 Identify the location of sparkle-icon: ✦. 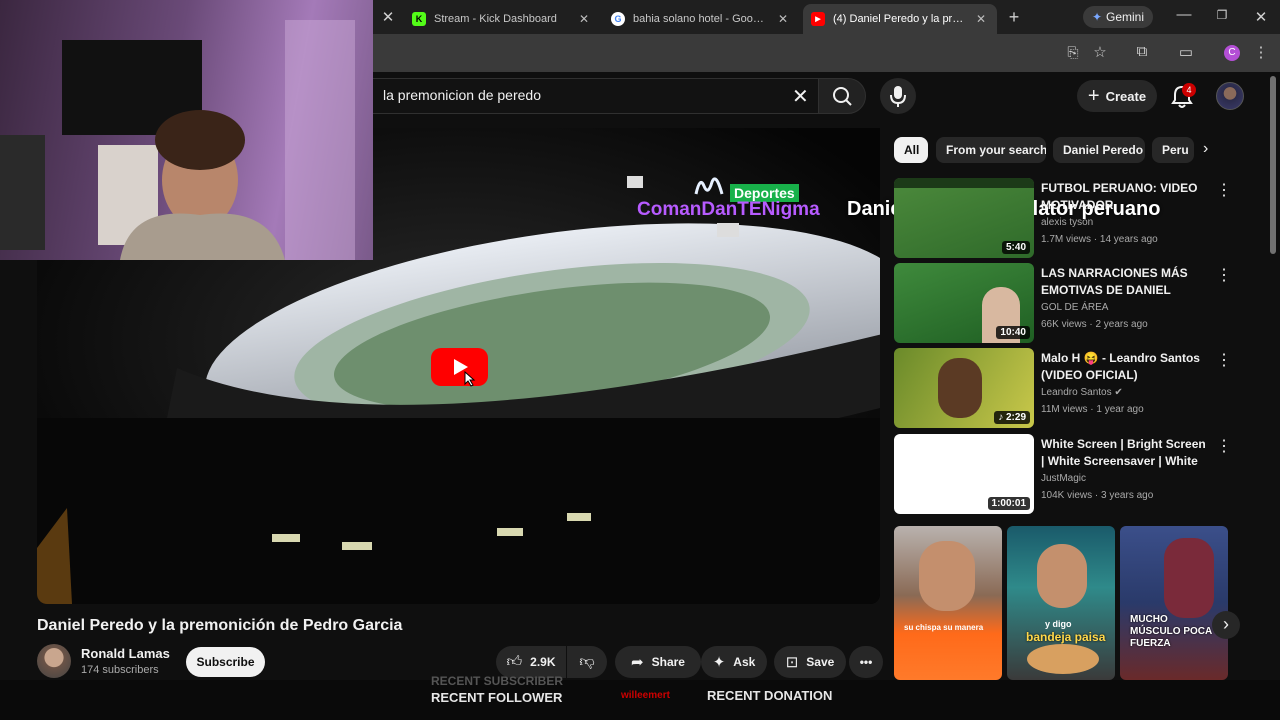
(719, 662).